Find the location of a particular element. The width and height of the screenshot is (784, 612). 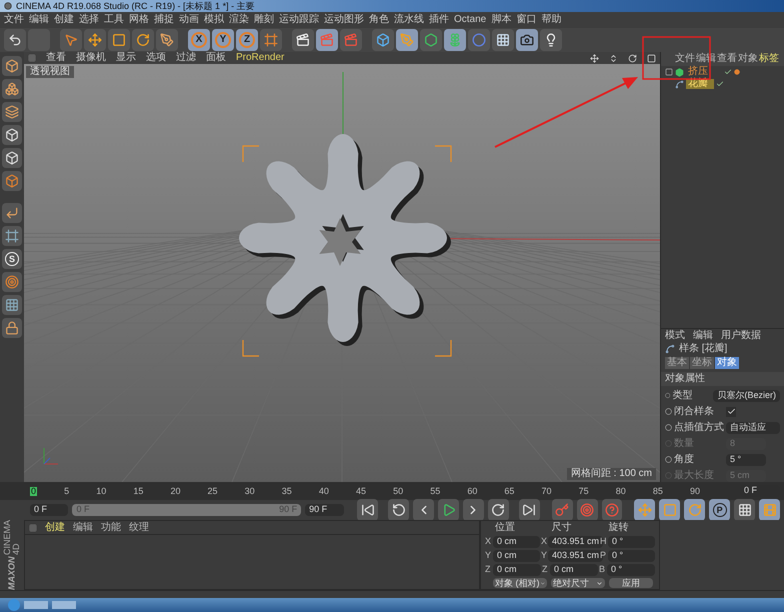

coordinate-system-button is located at coordinates (271, 40).